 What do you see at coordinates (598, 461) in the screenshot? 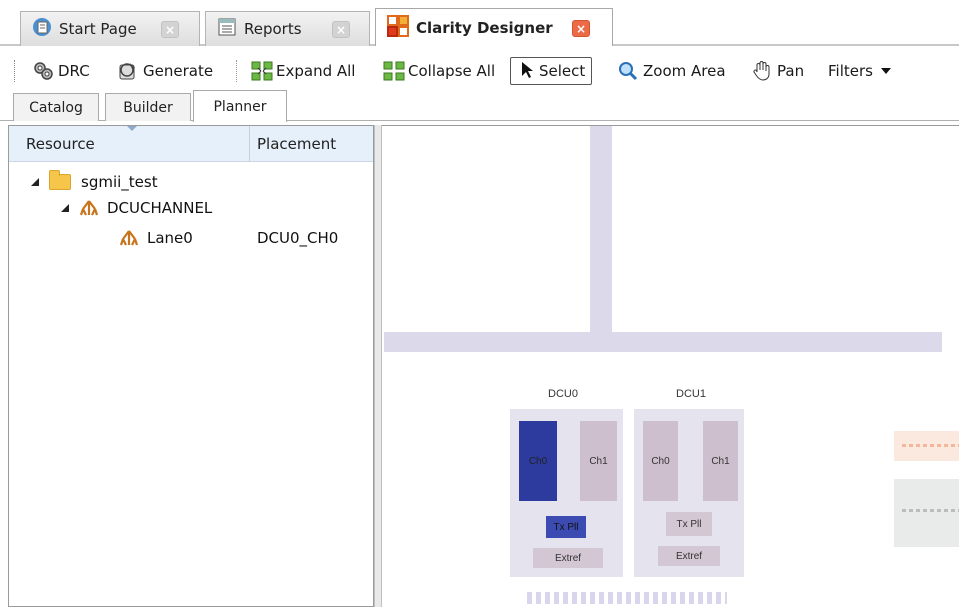
I see `dcu0-ch1: Ch1` at bounding box center [598, 461].